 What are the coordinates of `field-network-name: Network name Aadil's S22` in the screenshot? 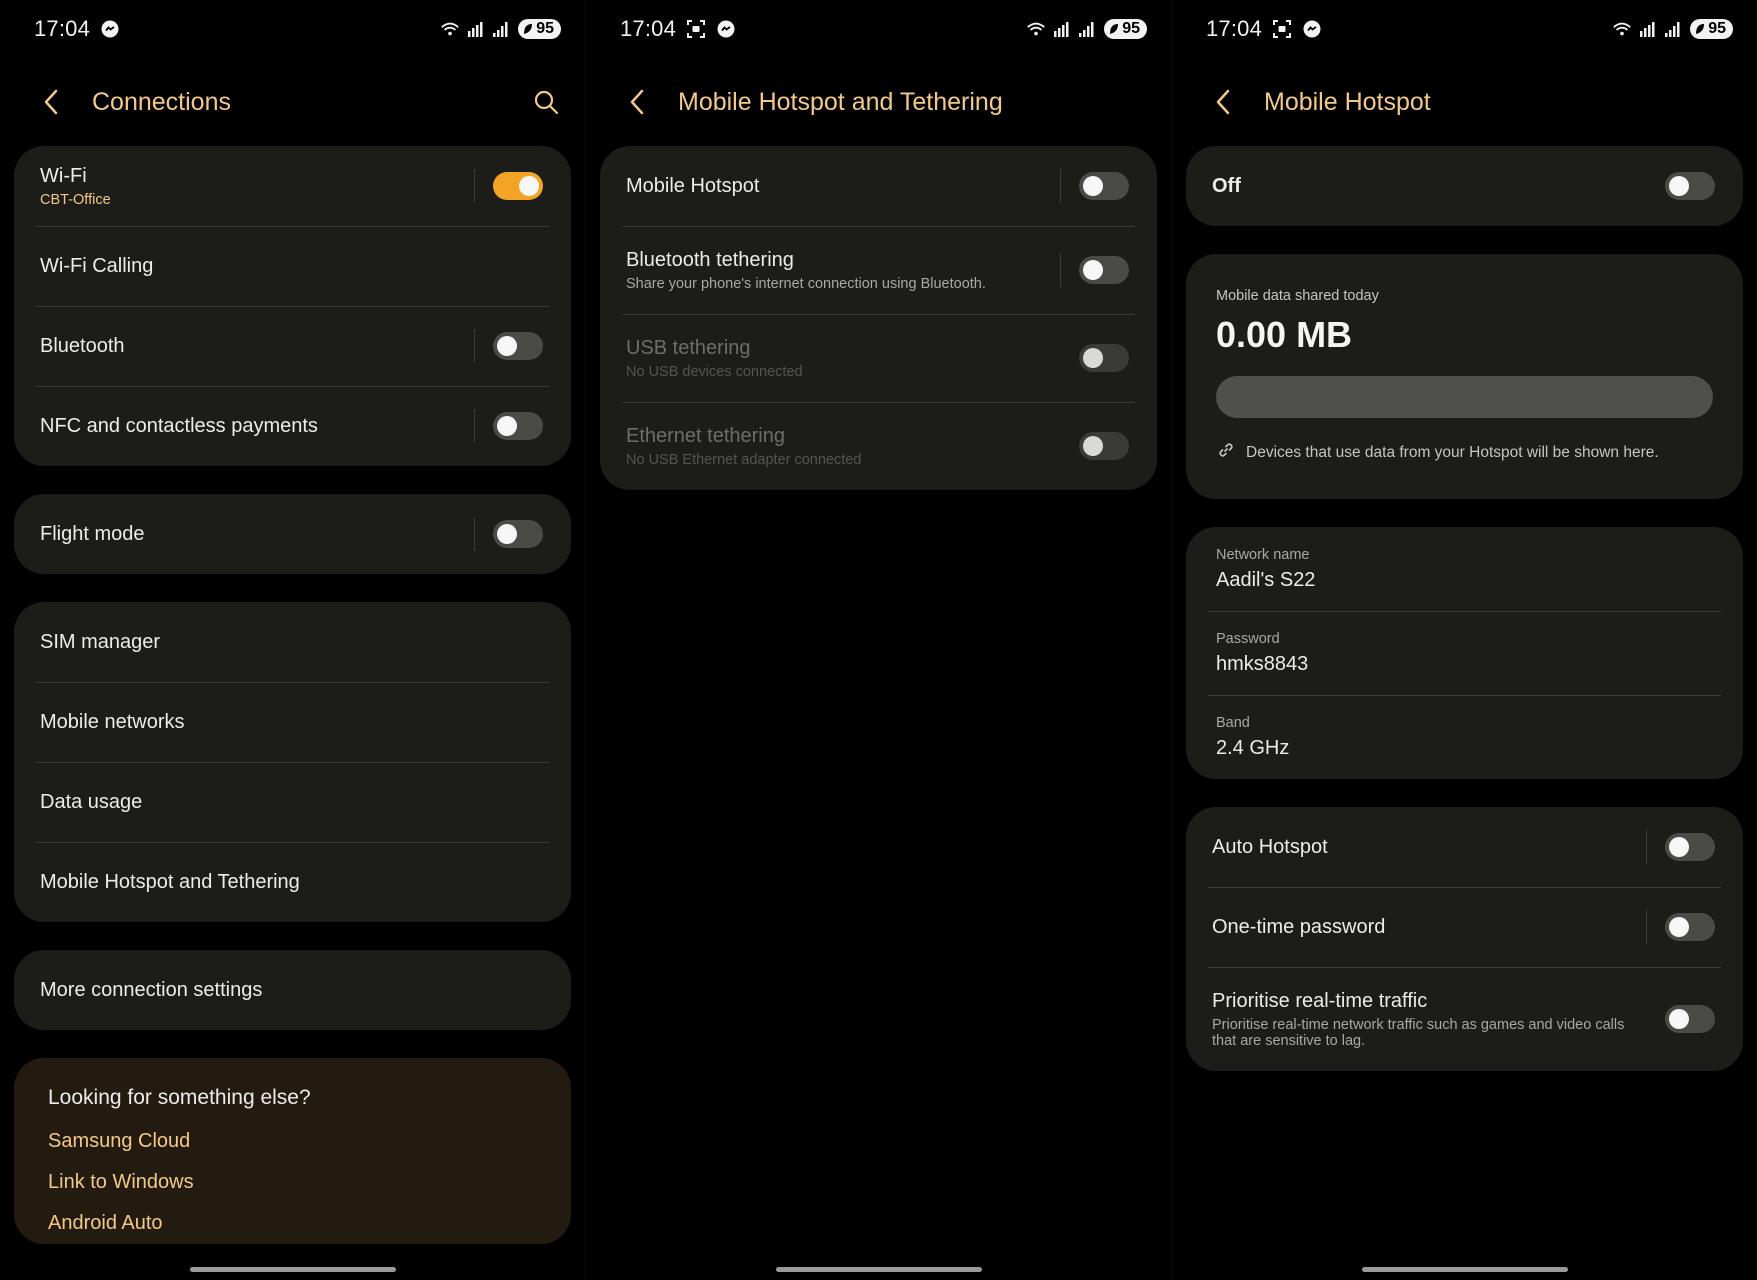 It's located at (1464, 569).